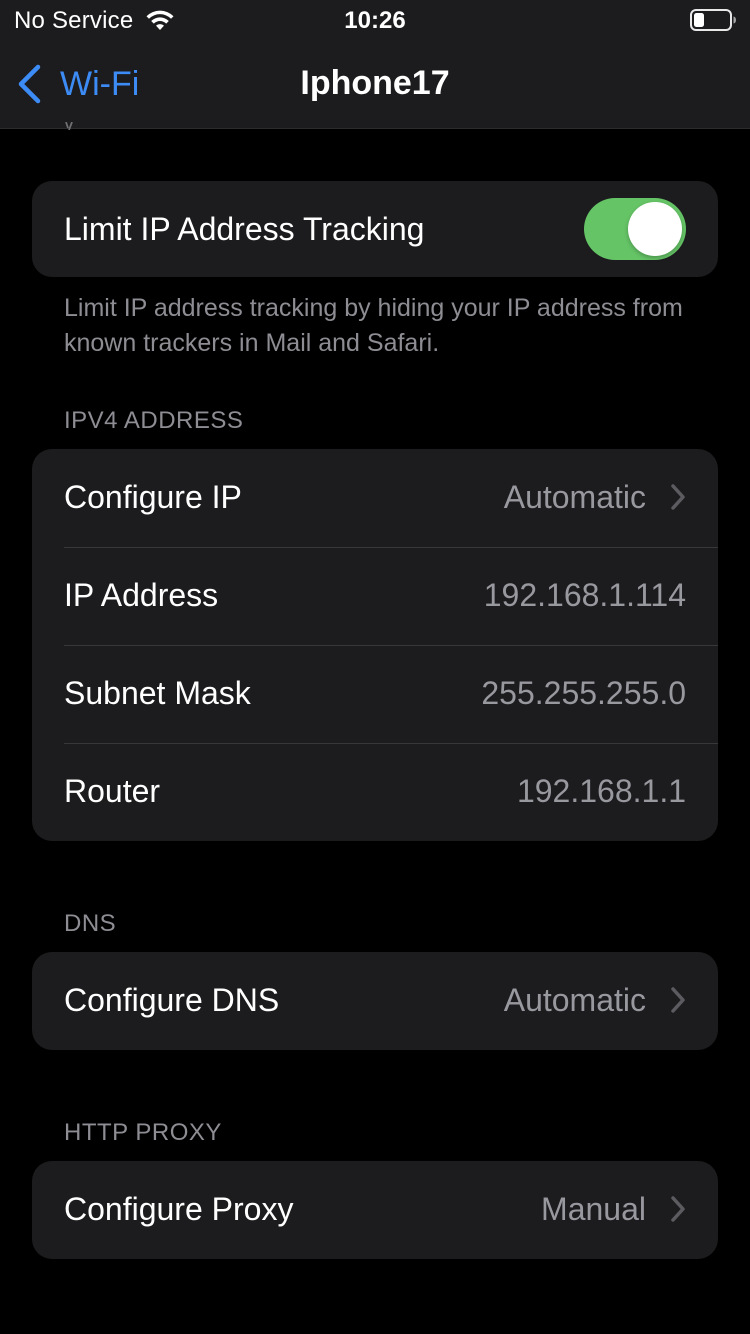  Describe the element at coordinates (583, 693) in the screenshot. I see `subnet-mask-value: 255.255.255.0` at that location.